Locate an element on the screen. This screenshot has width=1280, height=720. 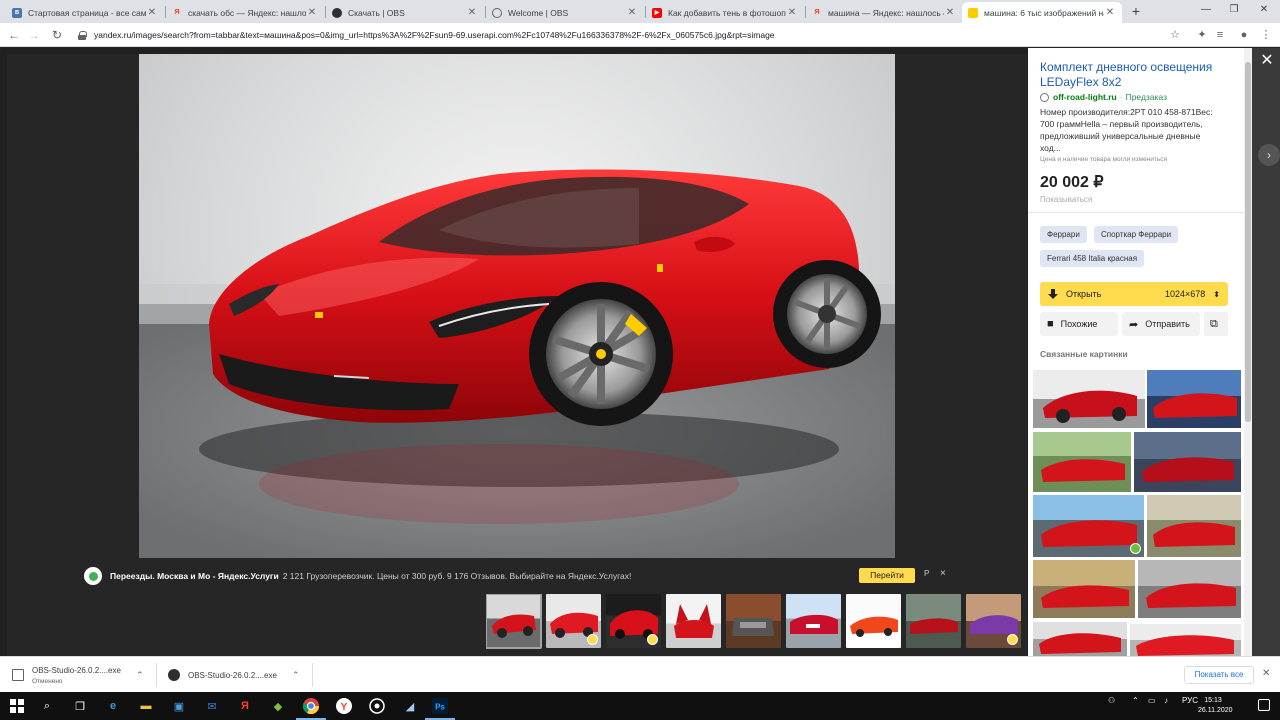
tab-yandex-images-active: машина: 6 тыс изображений на ✕ is located at coordinates (1042, 12).